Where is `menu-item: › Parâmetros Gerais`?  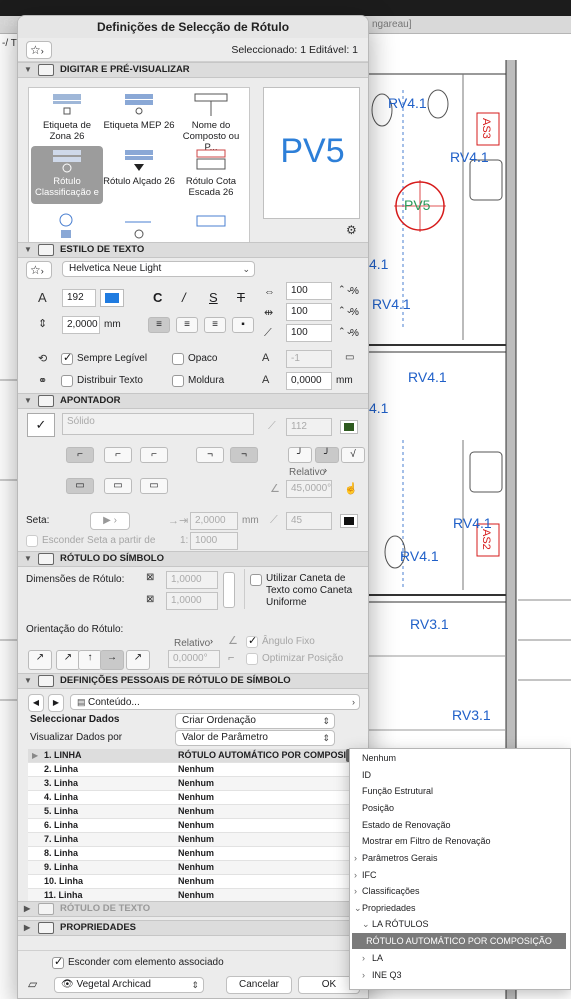
menu-item: › Parâmetros Gerais is located at coordinates (460, 858).